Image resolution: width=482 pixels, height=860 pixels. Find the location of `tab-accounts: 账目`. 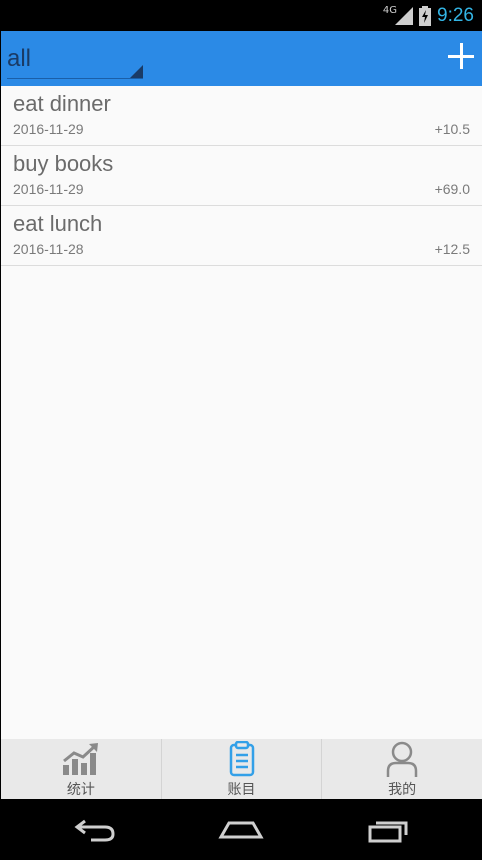

tab-accounts: 账目 is located at coordinates (242, 769).